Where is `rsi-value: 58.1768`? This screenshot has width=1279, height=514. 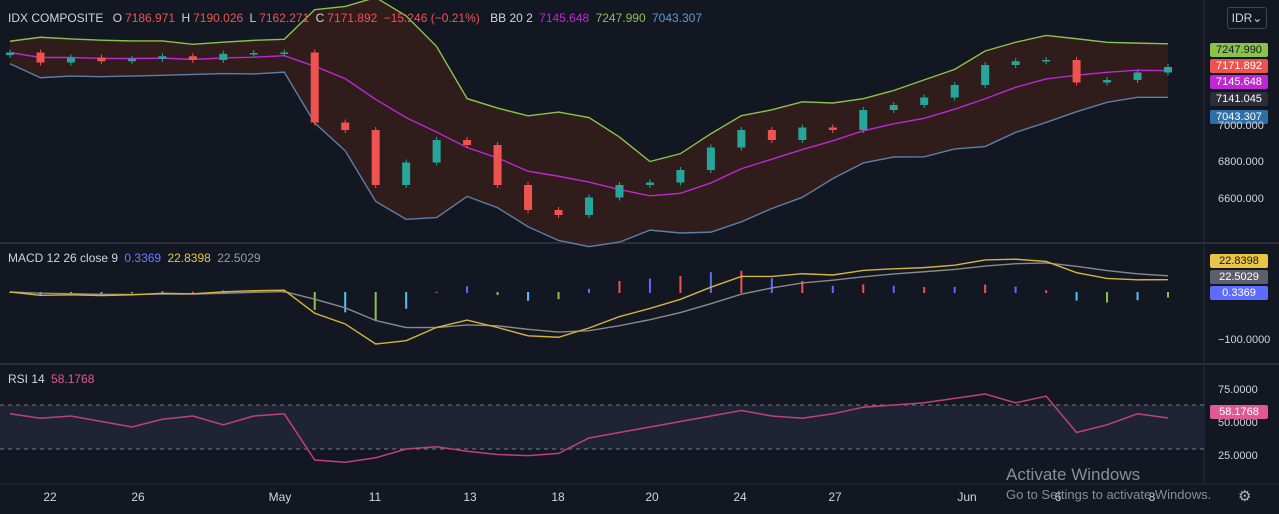 rsi-value: 58.1768 is located at coordinates (73, 379).